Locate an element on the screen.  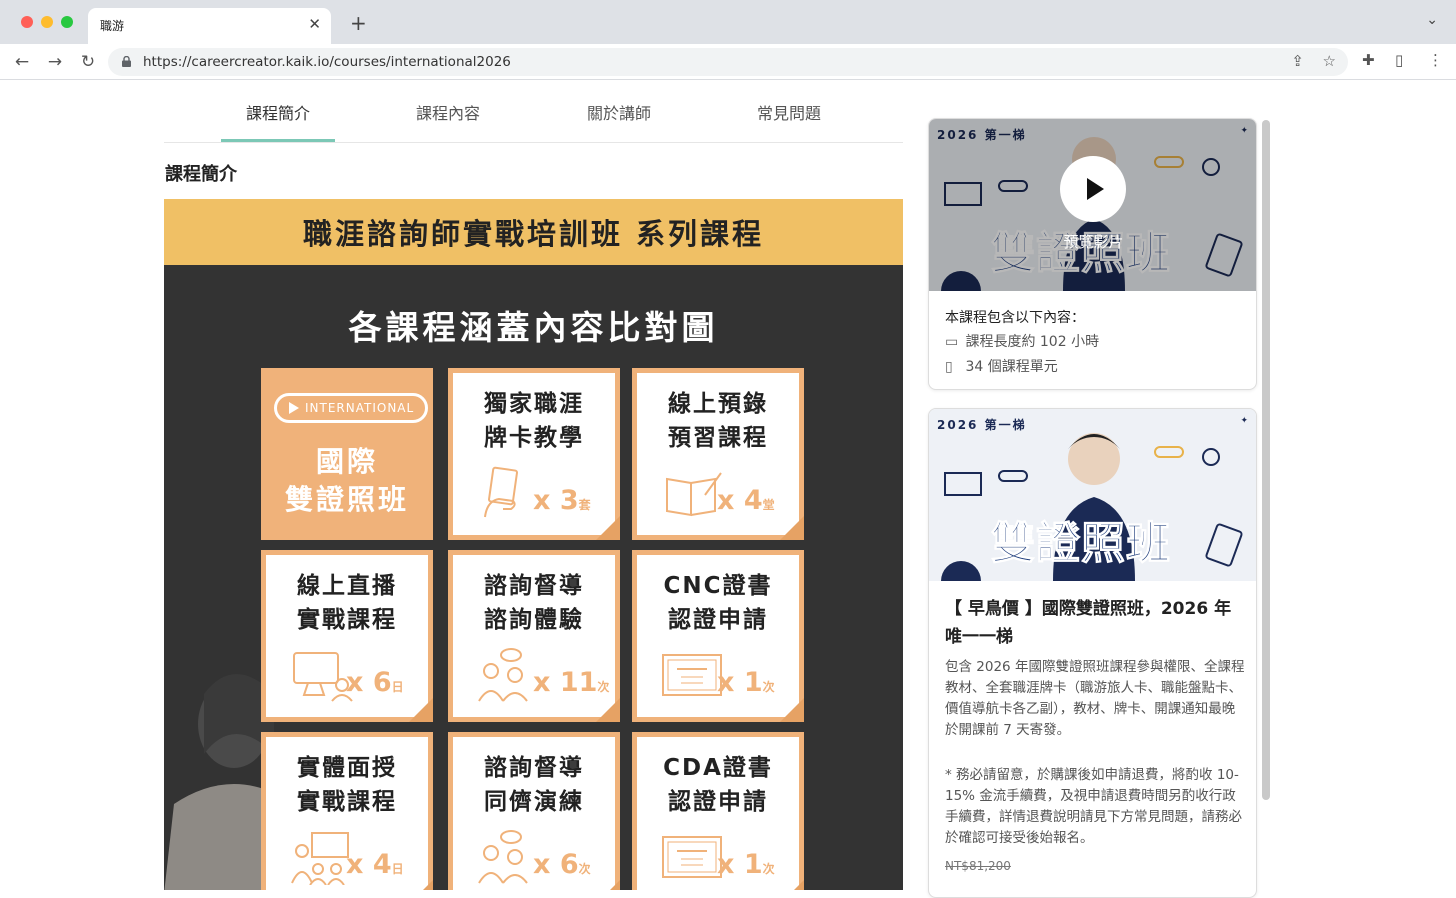
banner-subtitle: 各課程涵蓋內容比對圖 is located at coordinates (533, 327).